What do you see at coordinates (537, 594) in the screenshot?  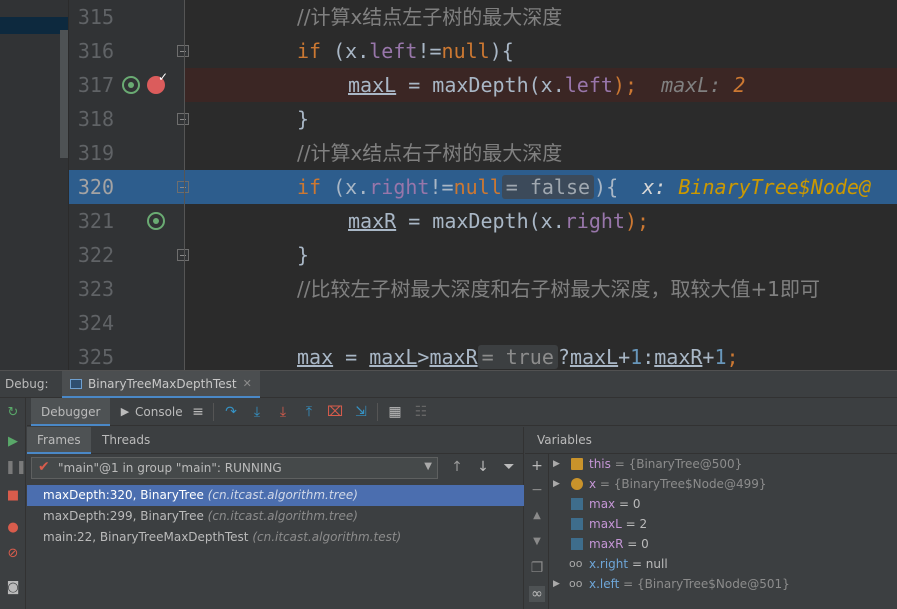 I see `show-watches-icon: ∞` at bounding box center [537, 594].